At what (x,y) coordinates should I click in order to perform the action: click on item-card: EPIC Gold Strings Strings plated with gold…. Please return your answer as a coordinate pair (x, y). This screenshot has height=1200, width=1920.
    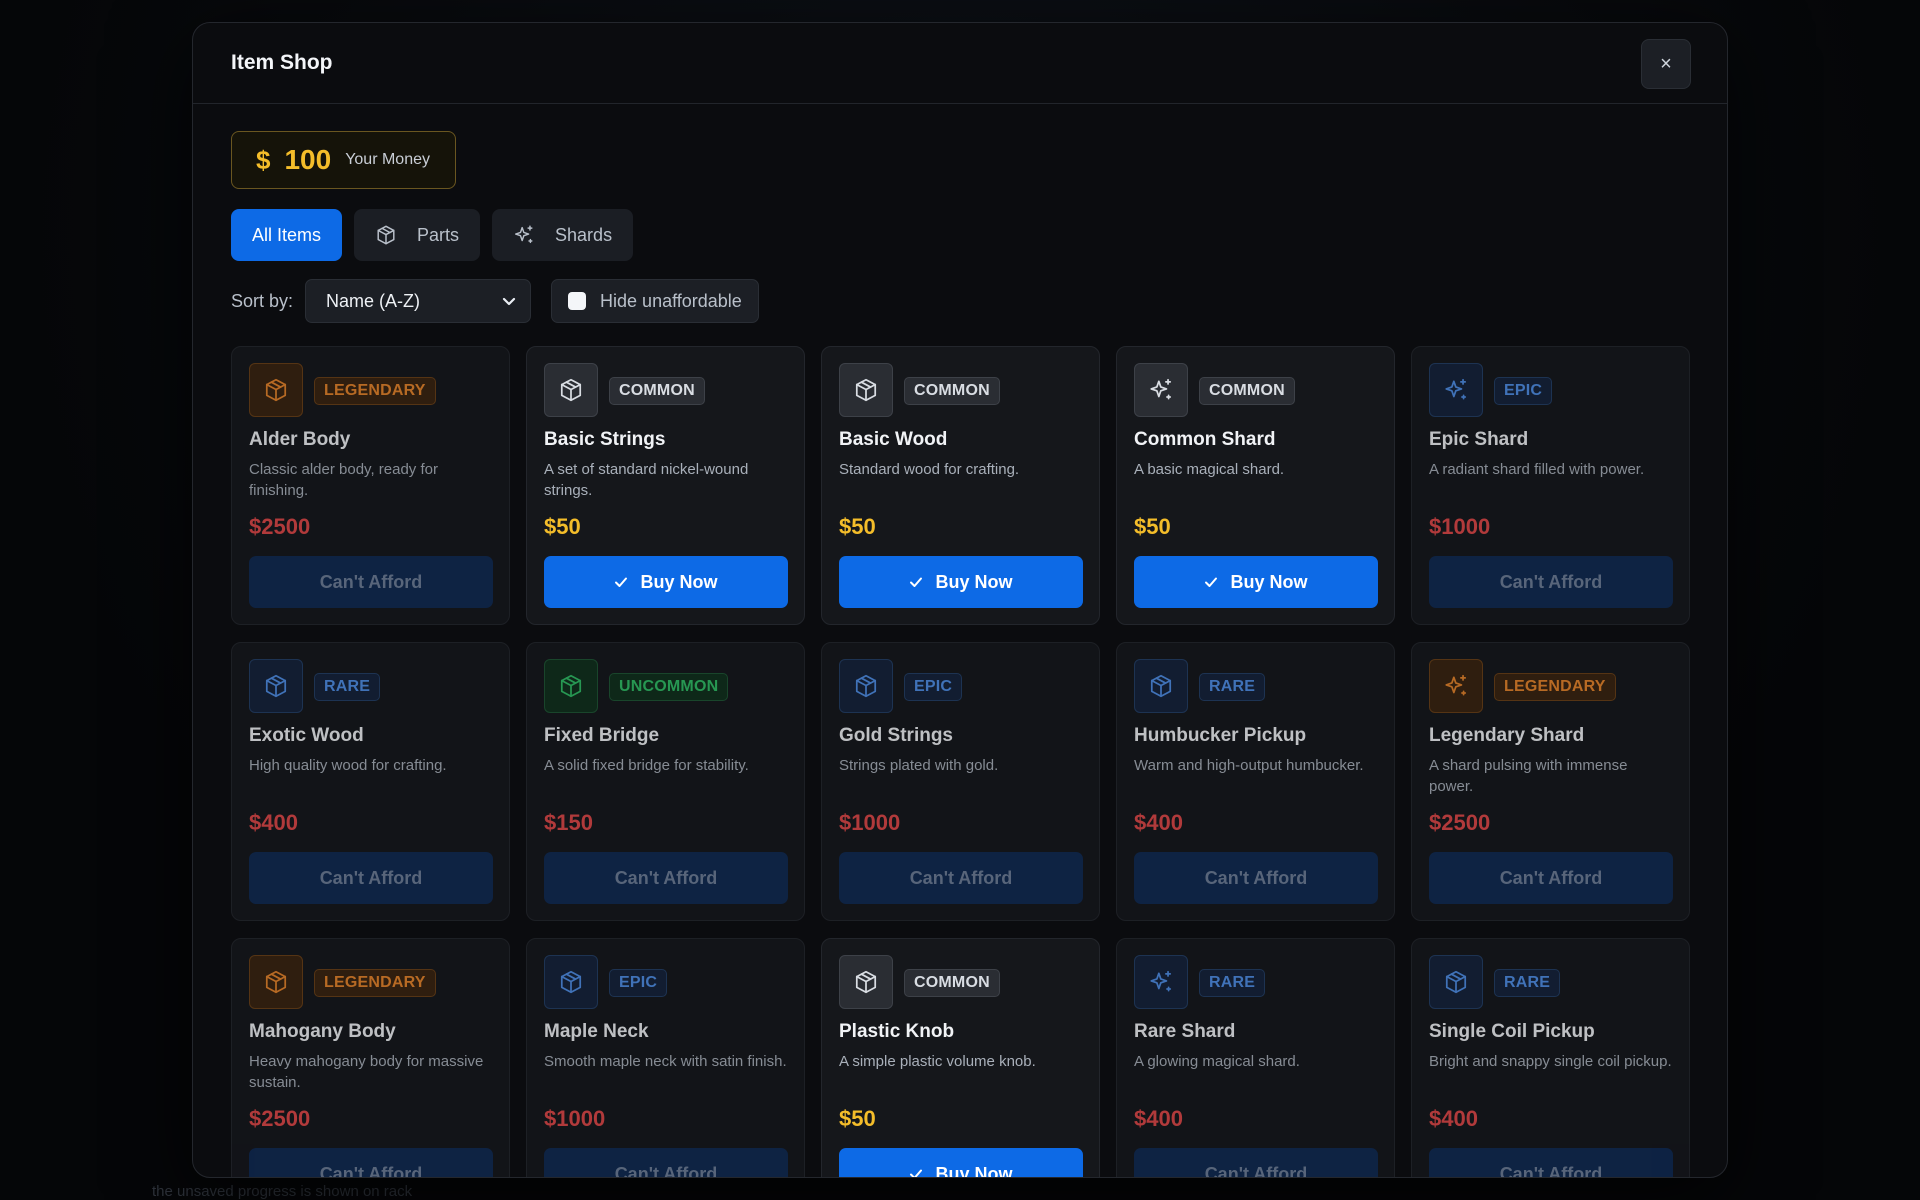
    Looking at the image, I should click on (960, 781).